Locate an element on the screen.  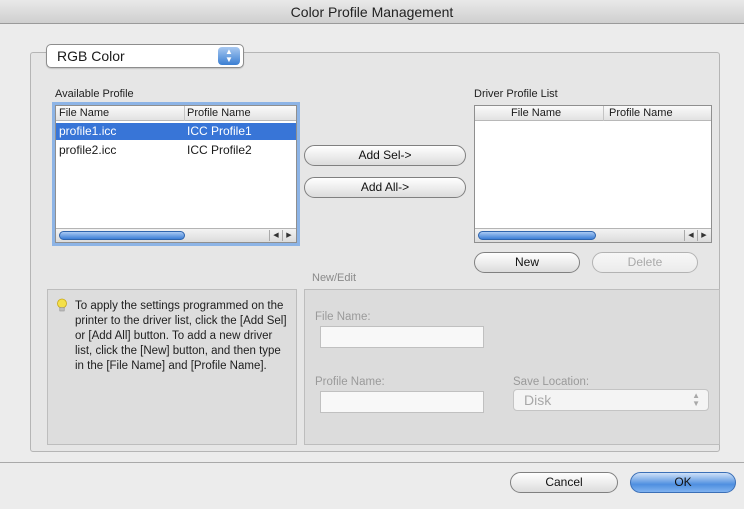
profile-name-label: Profile Name: is located at coordinates (350, 382).